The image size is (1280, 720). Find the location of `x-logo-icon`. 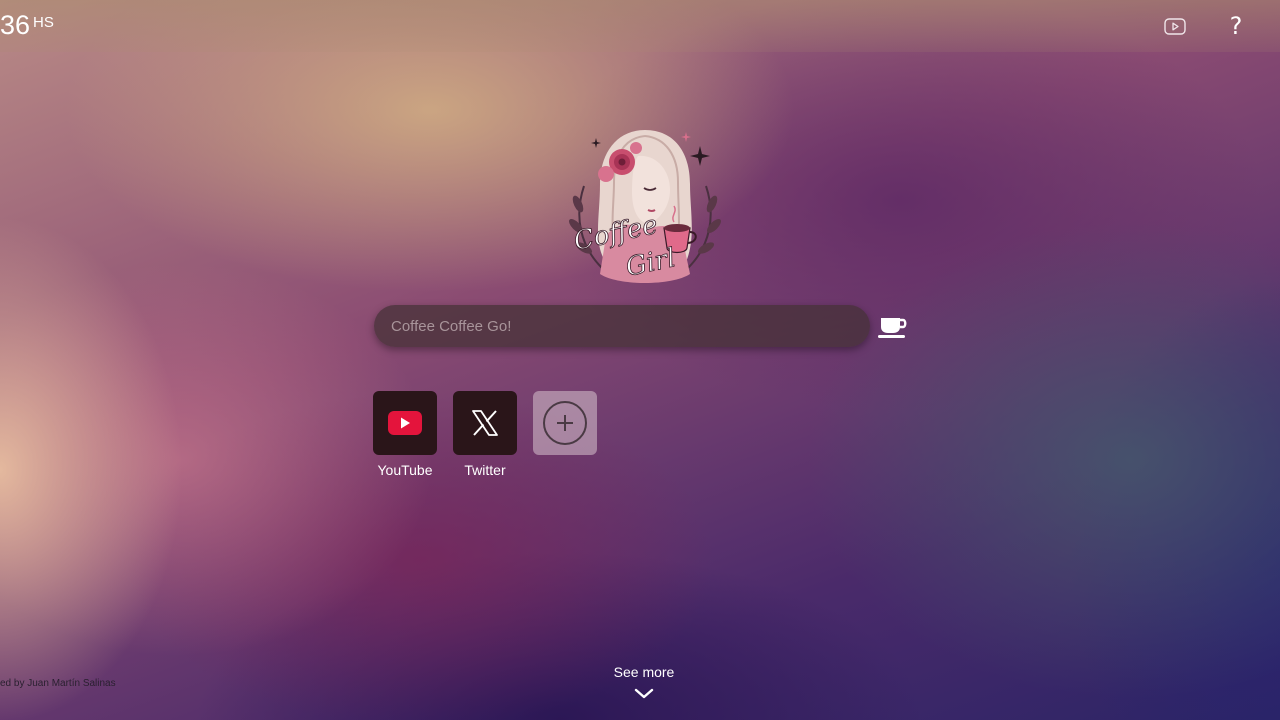

x-logo-icon is located at coordinates (485, 423).